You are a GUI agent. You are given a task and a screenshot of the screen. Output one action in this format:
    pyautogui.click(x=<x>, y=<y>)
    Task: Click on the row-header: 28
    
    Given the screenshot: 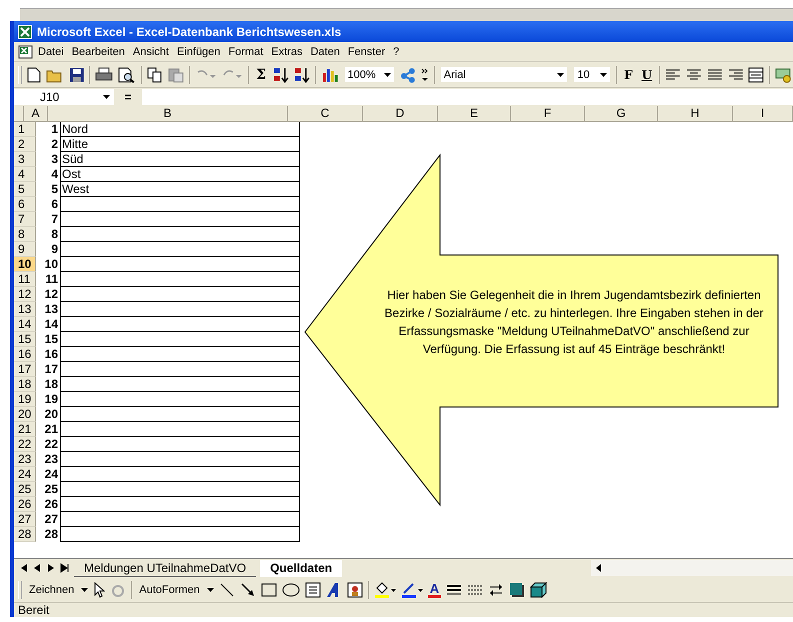 What is the action you would take?
    pyautogui.click(x=25, y=534)
    